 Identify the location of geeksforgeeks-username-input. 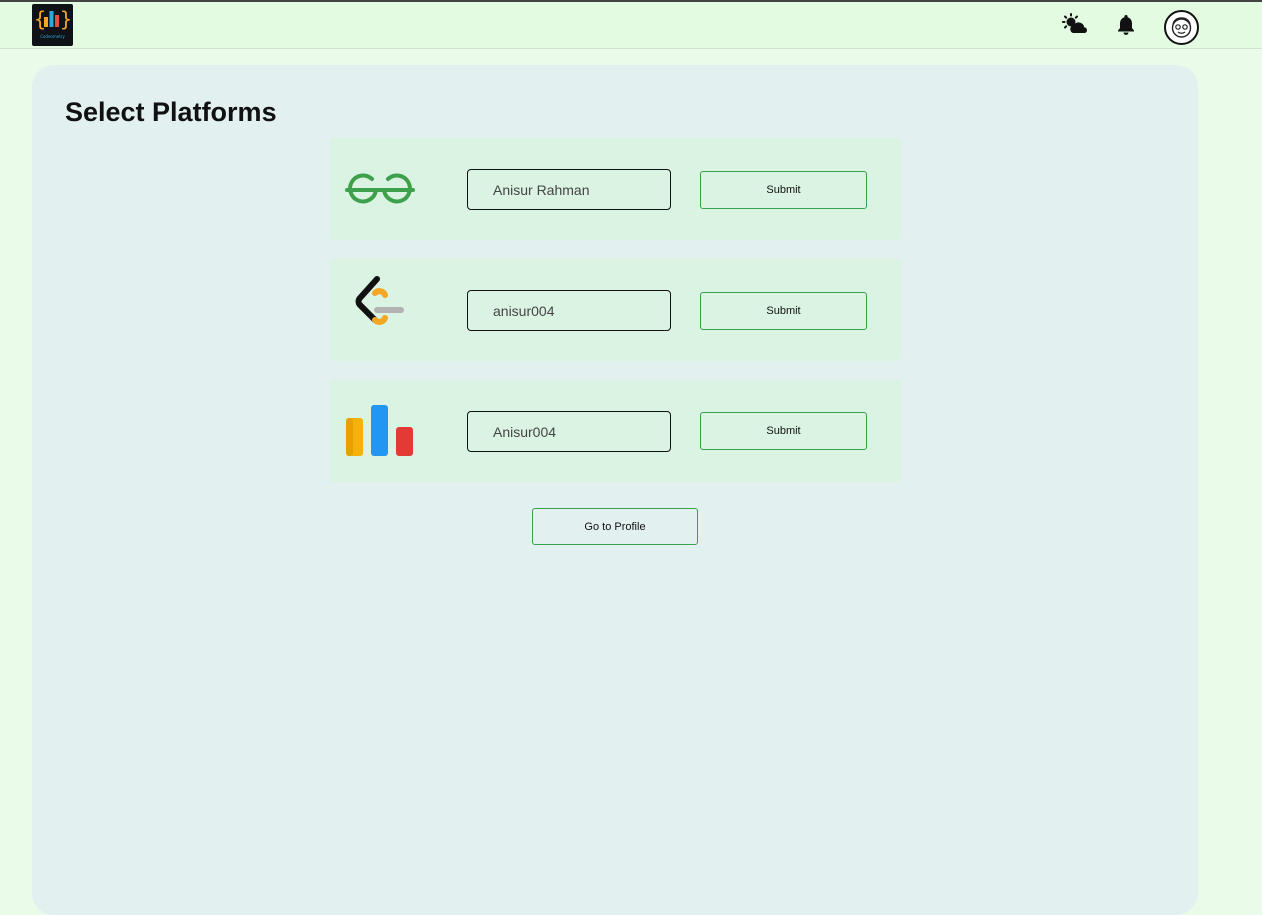
(569, 189).